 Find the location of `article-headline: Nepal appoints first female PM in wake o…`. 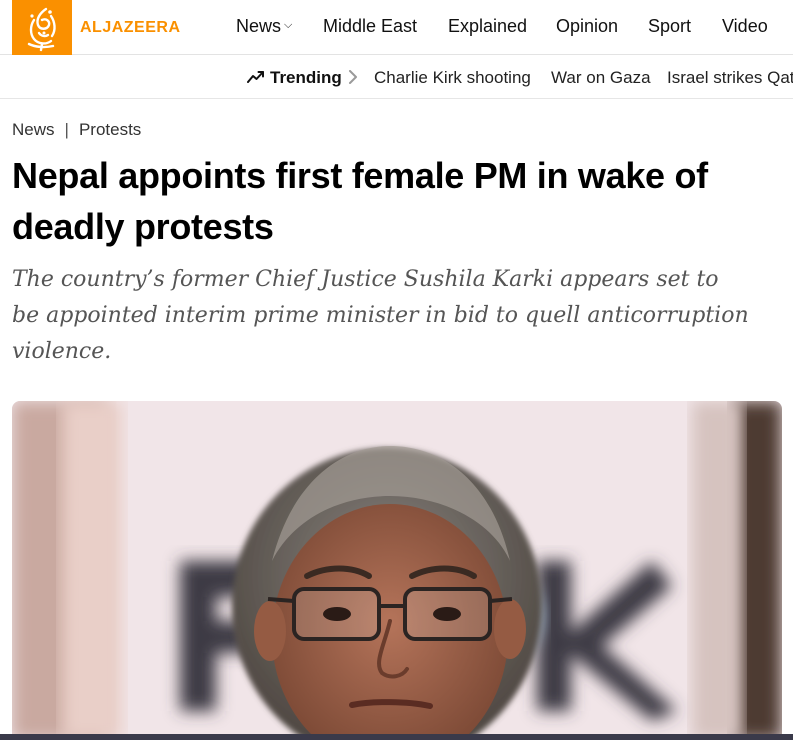

article-headline: Nepal appoints first female PM in wake o… is located at coordinates (360, 201).